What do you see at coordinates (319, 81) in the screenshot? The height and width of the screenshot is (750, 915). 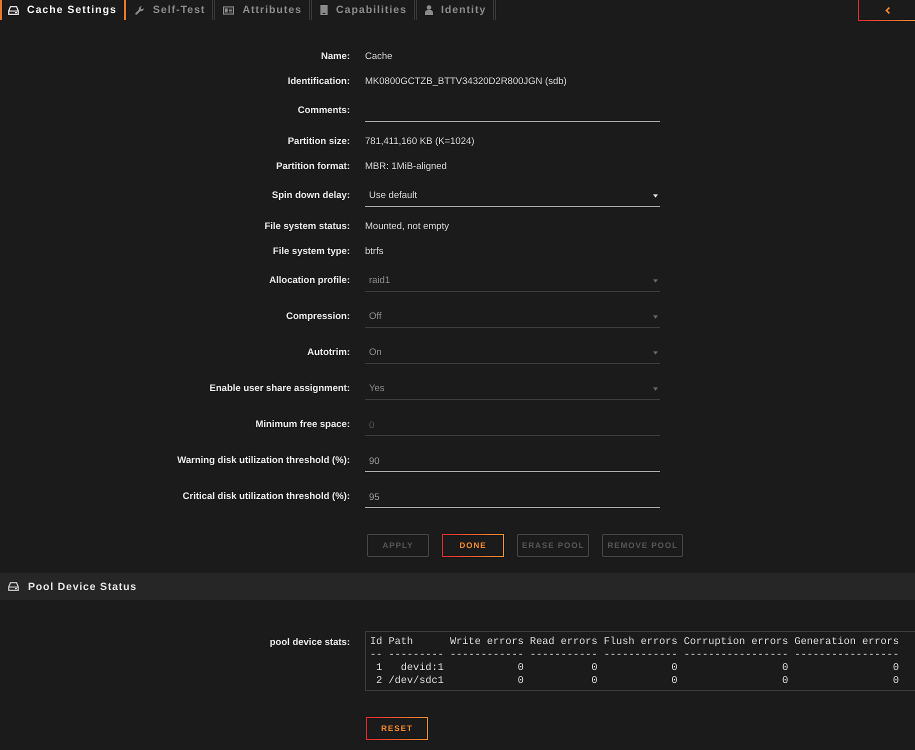 I see `field-label: Identification:` at bounding box center [319, 81].